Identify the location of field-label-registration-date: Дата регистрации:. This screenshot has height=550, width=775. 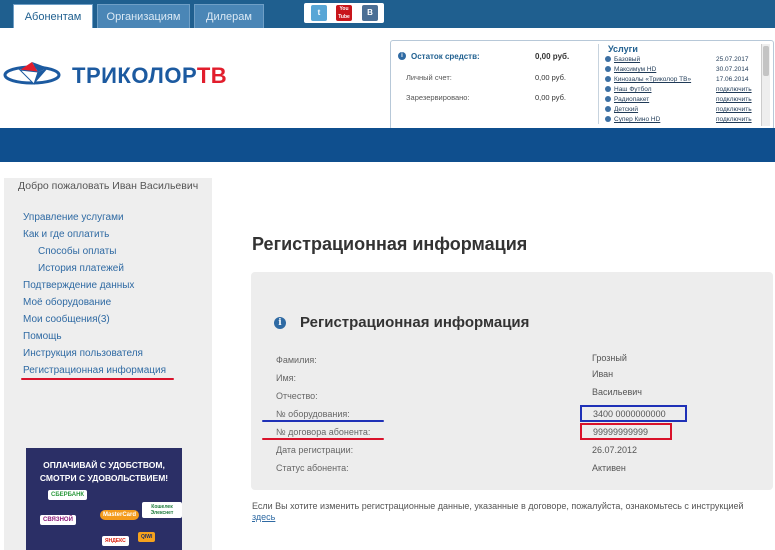
(315, 450).